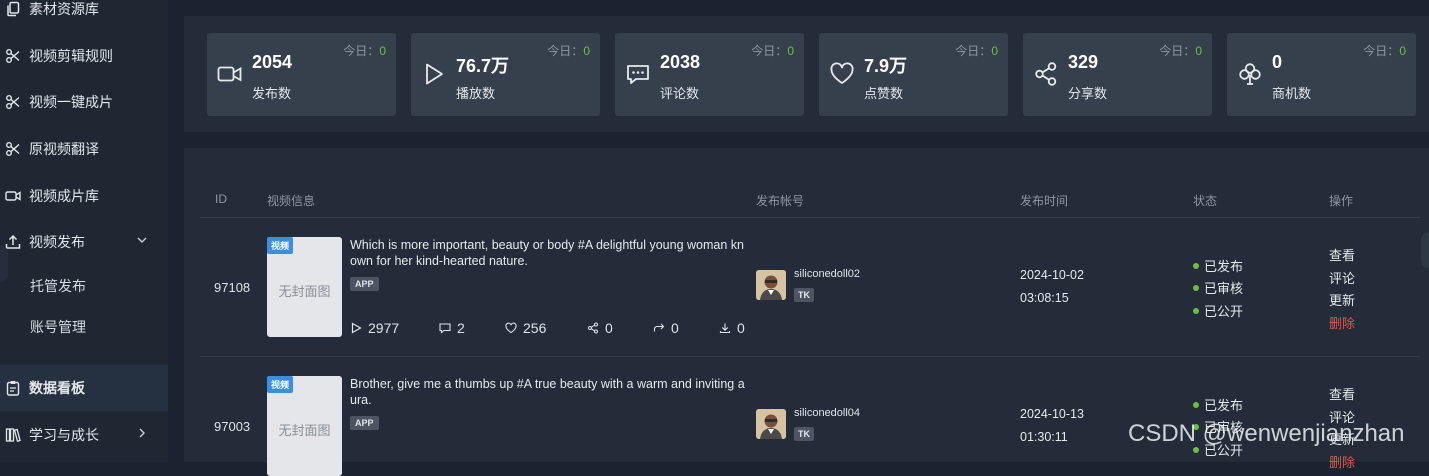  Describe the element at coordinates (13, 388) in the screenshot. I see `clipboard-icon` at that location.